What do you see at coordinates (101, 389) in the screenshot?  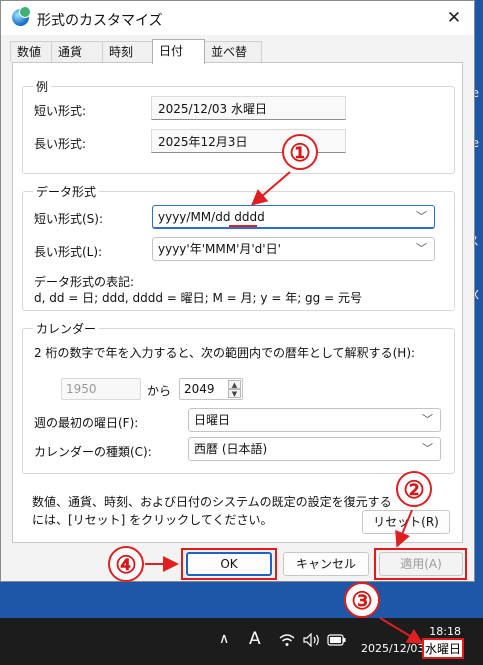 I see `from-year-field: 1950` at bounding box center [101, 389].